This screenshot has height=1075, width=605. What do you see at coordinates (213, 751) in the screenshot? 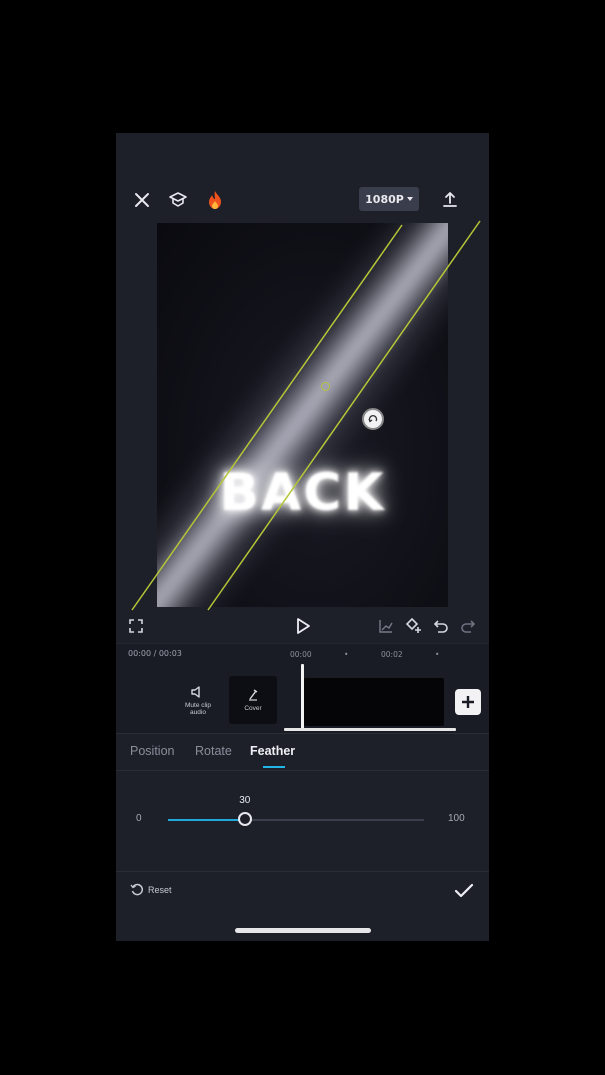
I see `tab-rotate: Rotate` at bounding box center [213, 751].